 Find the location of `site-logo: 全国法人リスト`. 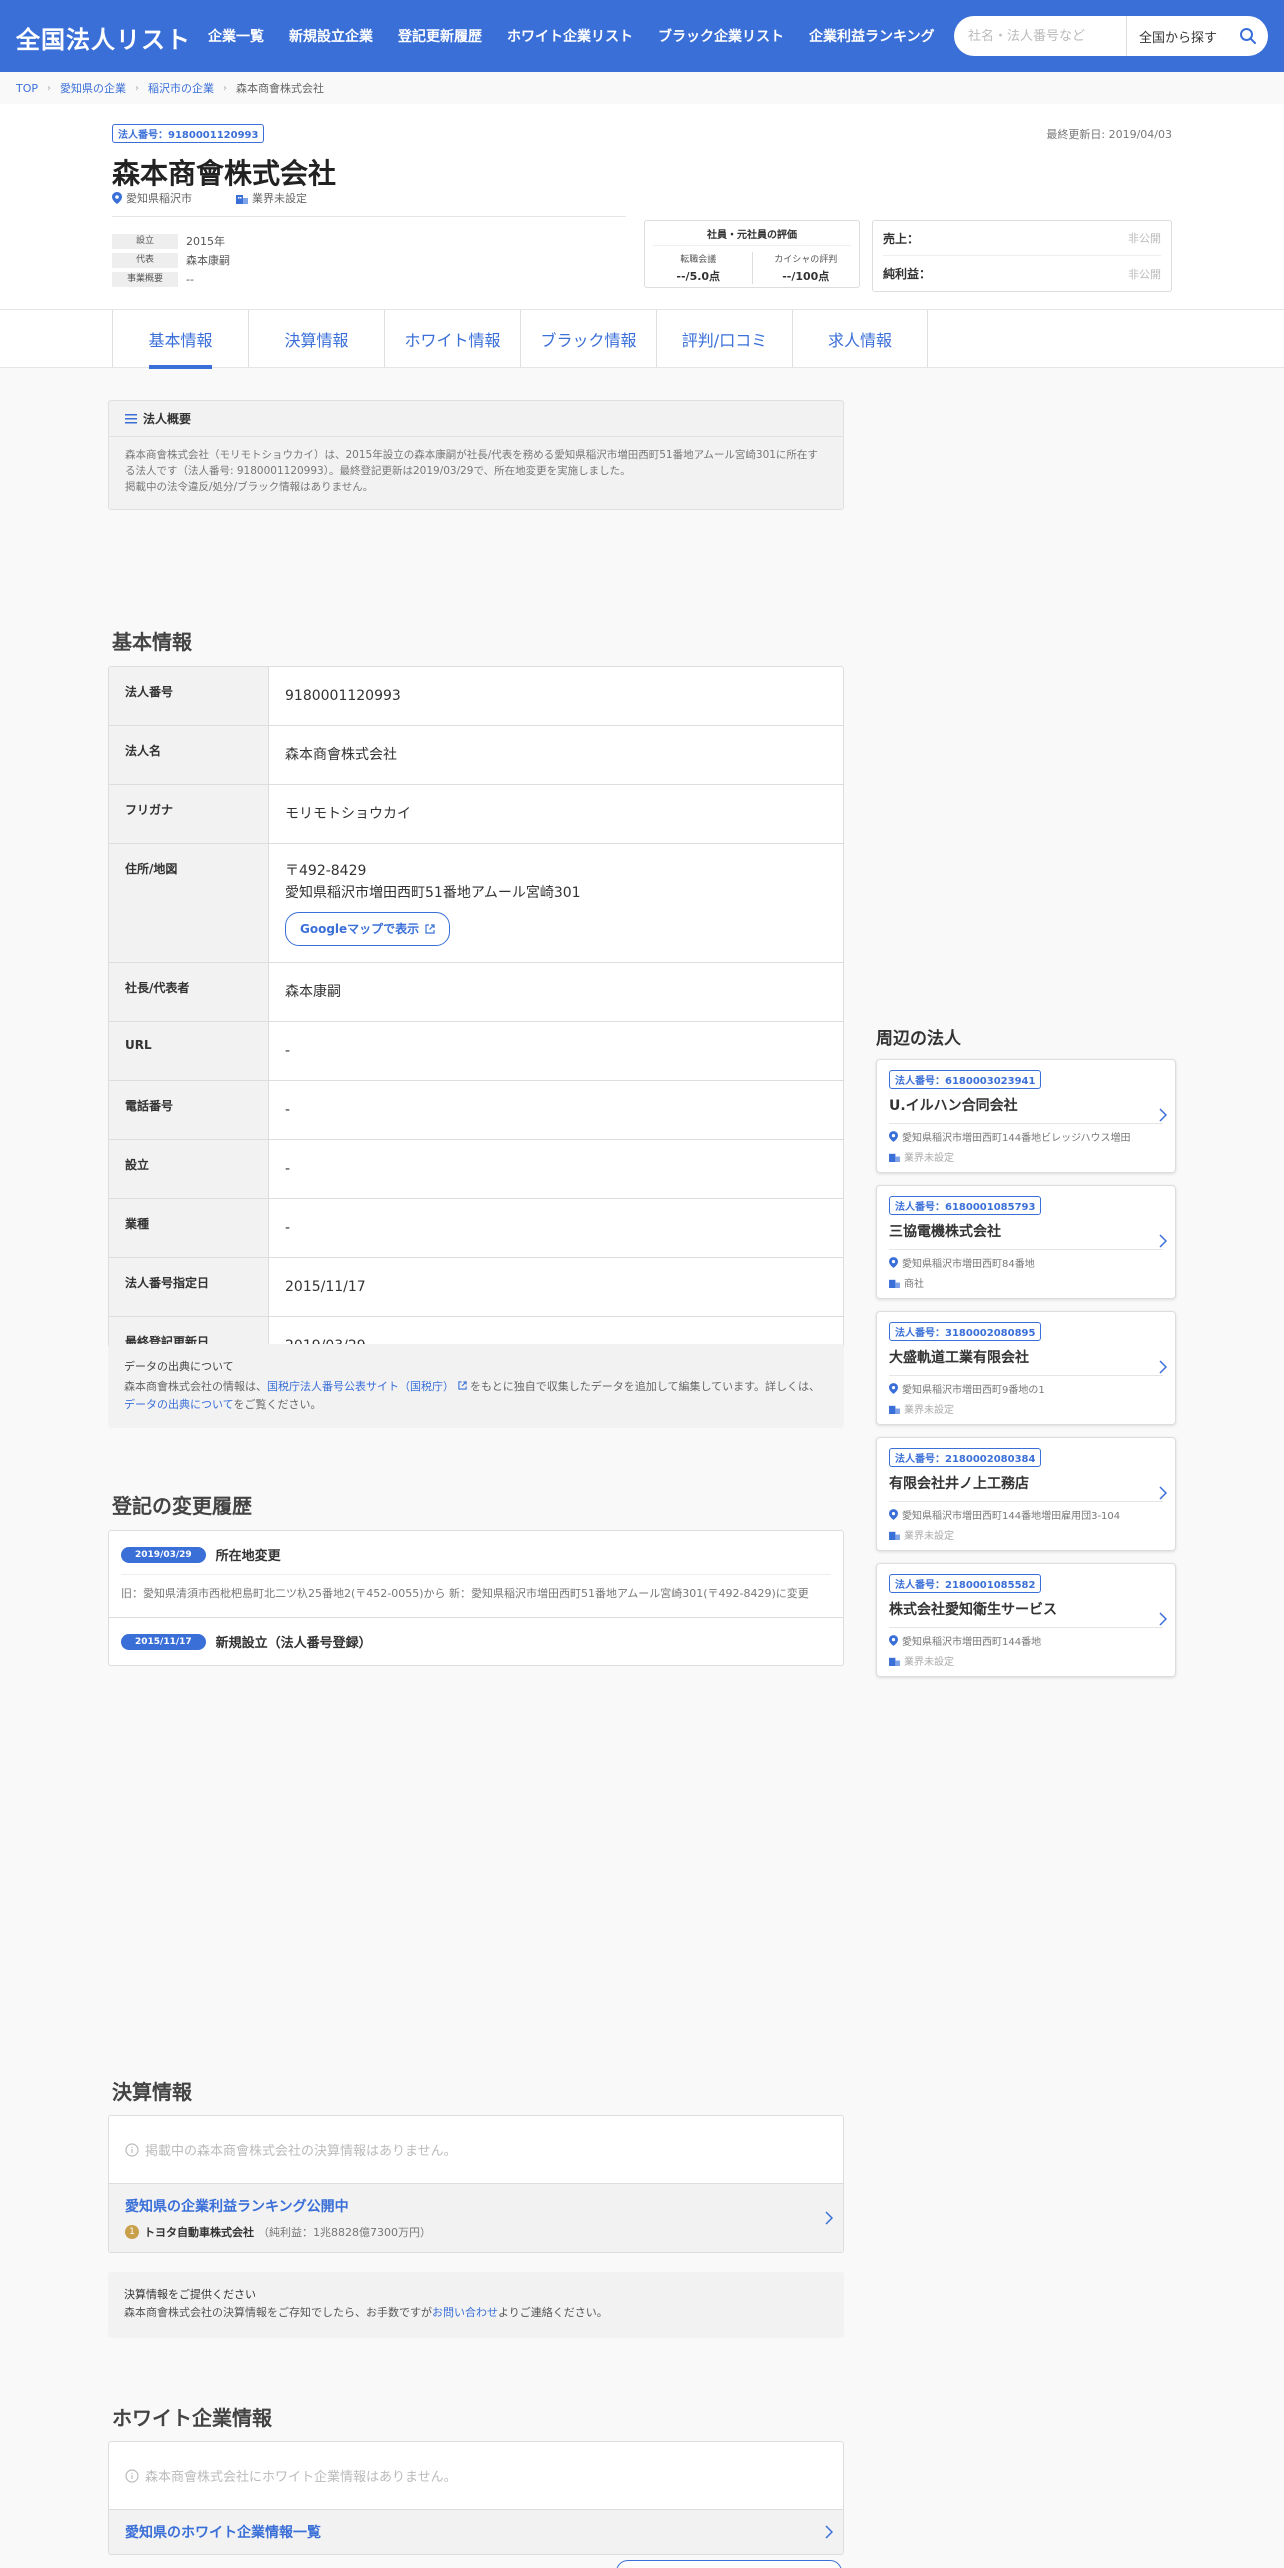

site-logo: 全国法人リスト is located at coordinates (103, 37).